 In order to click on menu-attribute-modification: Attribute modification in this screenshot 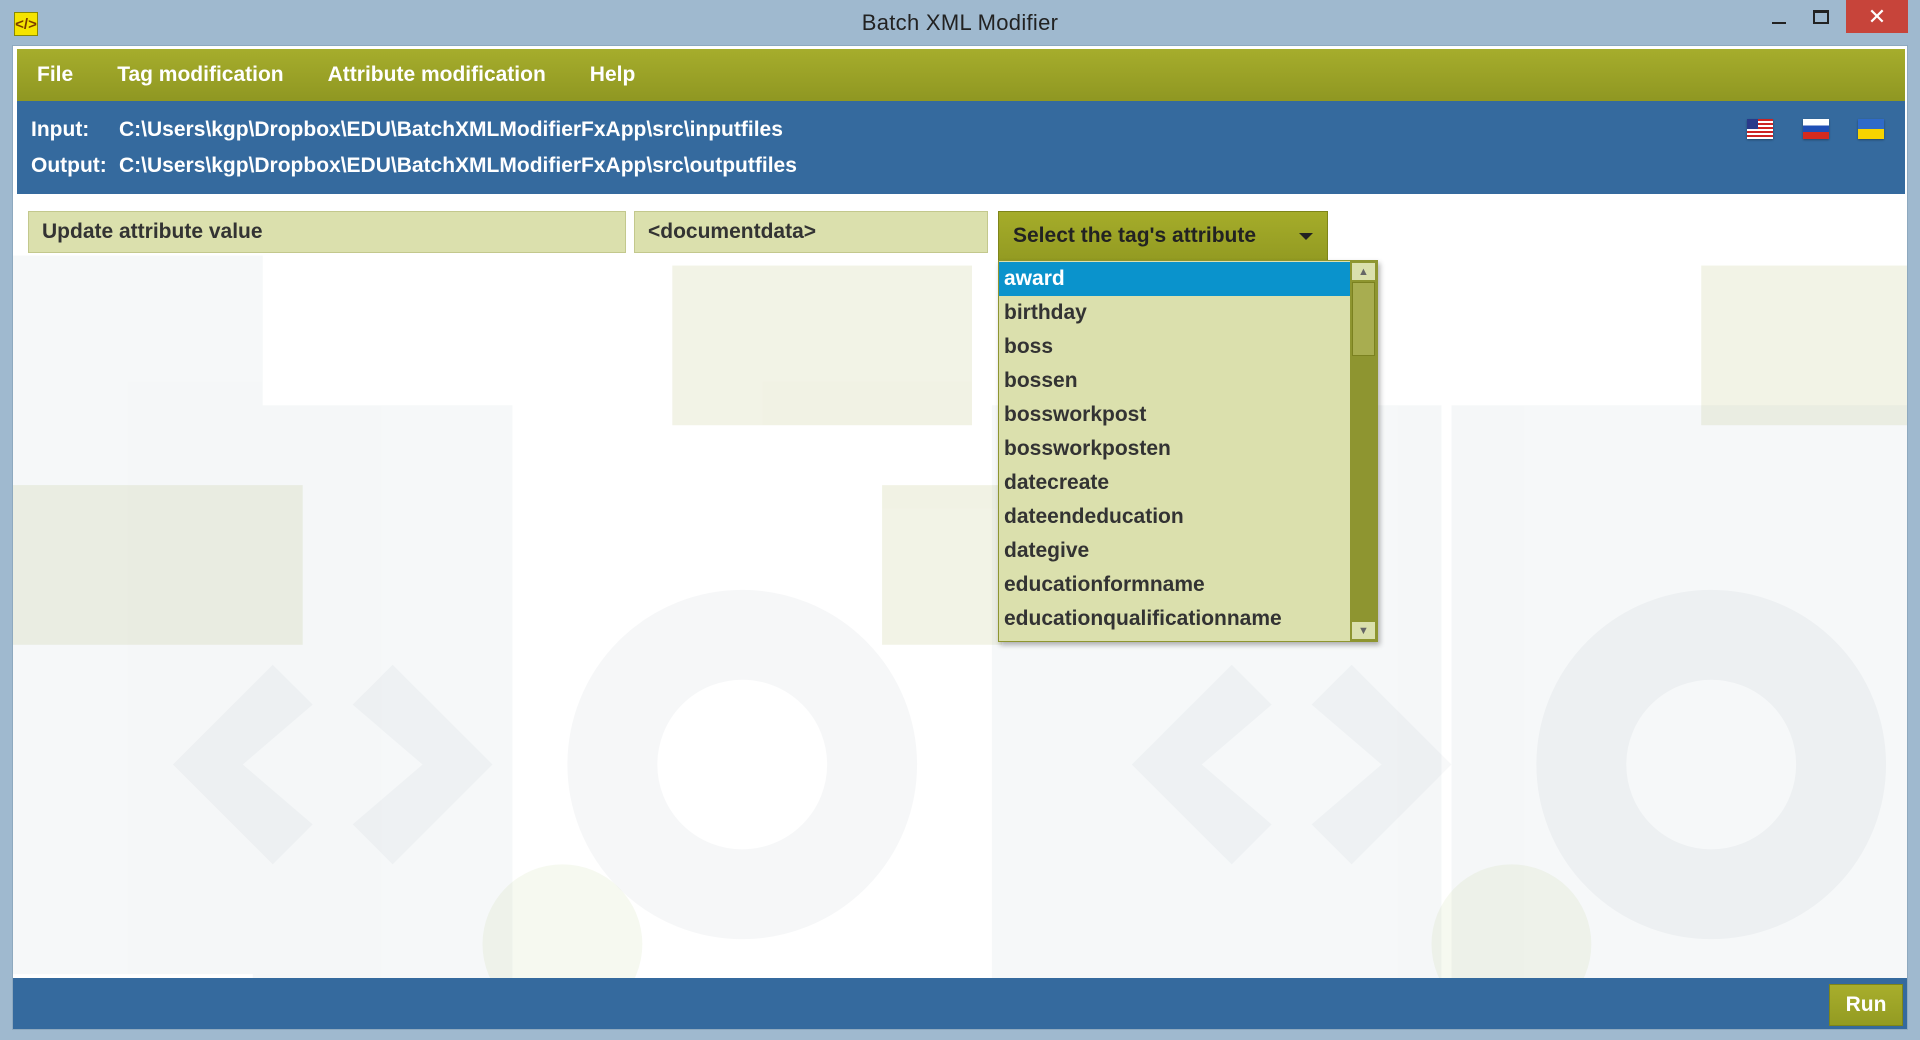, I will do `click(437, 75)`.